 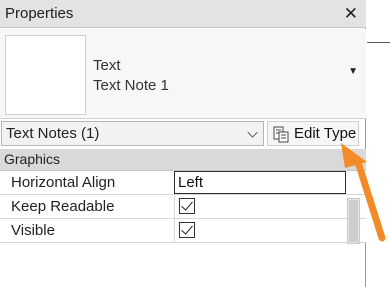 What do you see at coordinates (32, 159) in the screenshot?
I see `group-label: Graphics` at bounding box center [32, 159].